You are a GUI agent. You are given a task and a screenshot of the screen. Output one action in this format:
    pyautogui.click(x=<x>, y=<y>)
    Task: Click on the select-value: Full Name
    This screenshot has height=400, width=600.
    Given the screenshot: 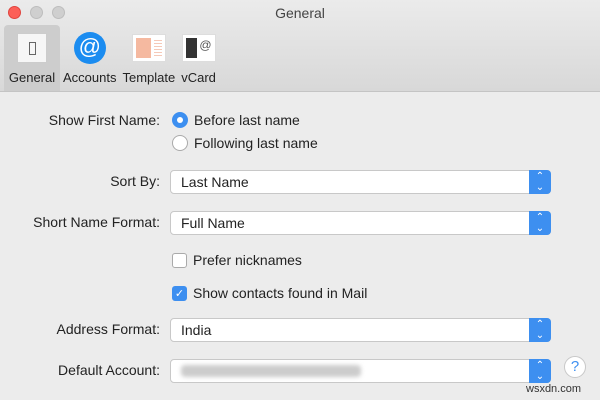 What is the action you would take?
    pyautogui.click(x=213, y=223)
    